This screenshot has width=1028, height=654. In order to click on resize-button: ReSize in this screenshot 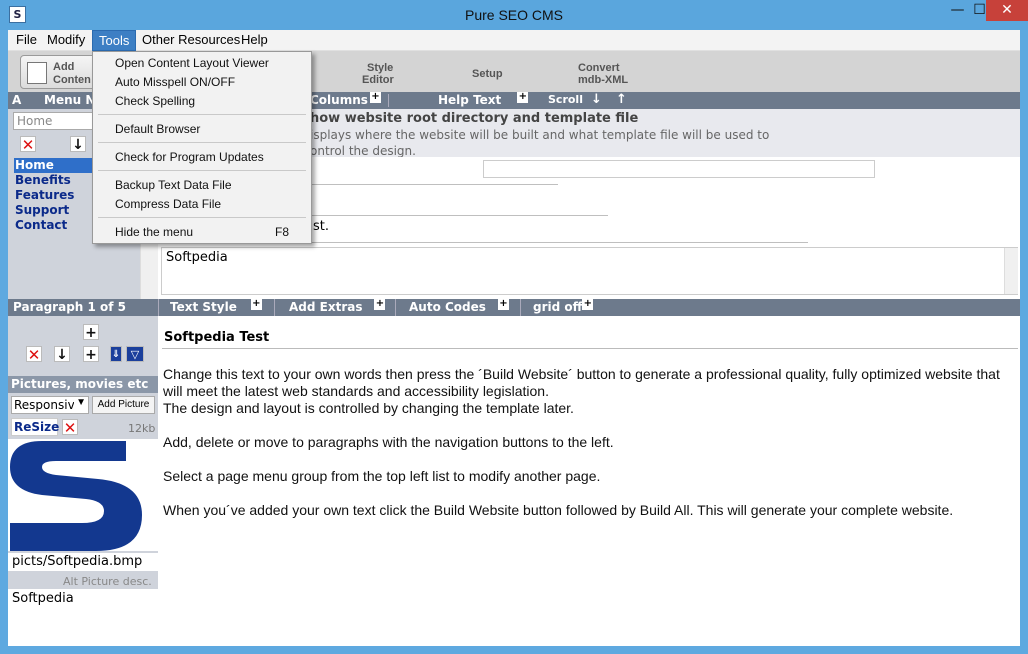, I will do `click(35, 427)`.